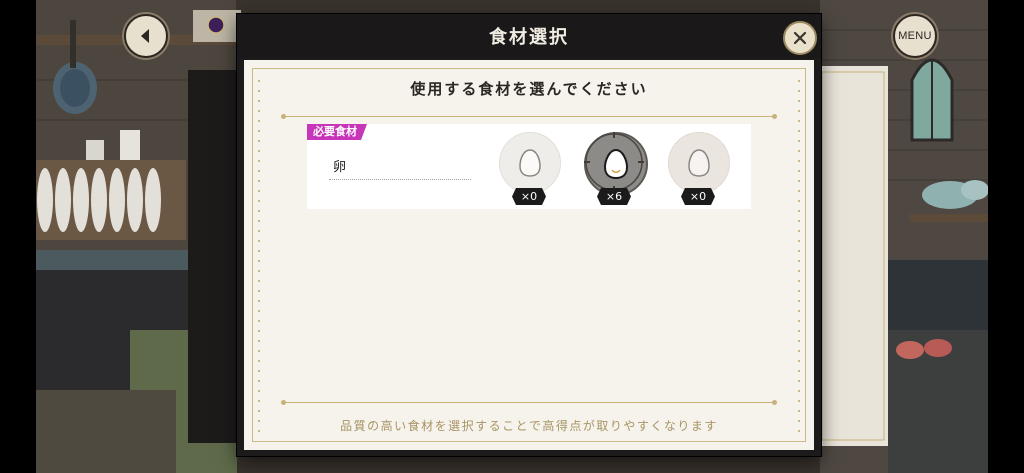 The width and height of the screenshot is (1024, 473). Describe the element at coordinates (1006, 236) in the screenshot. I see `screen-edge-right` at that location.